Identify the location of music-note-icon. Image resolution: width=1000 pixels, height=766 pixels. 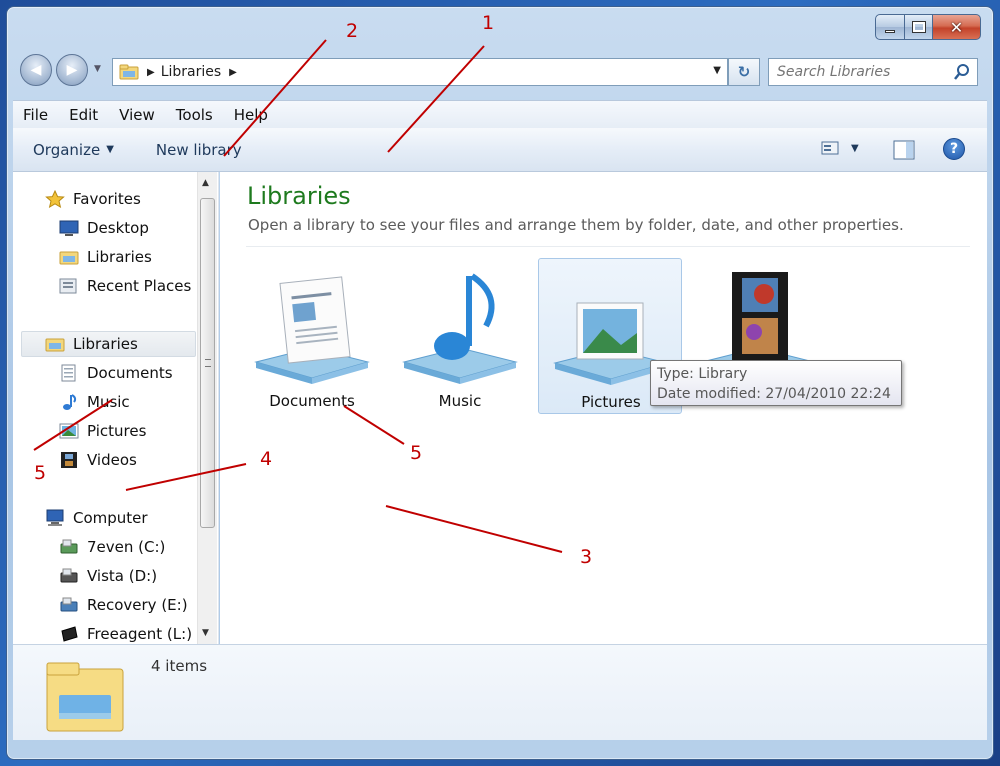
(70, 402).